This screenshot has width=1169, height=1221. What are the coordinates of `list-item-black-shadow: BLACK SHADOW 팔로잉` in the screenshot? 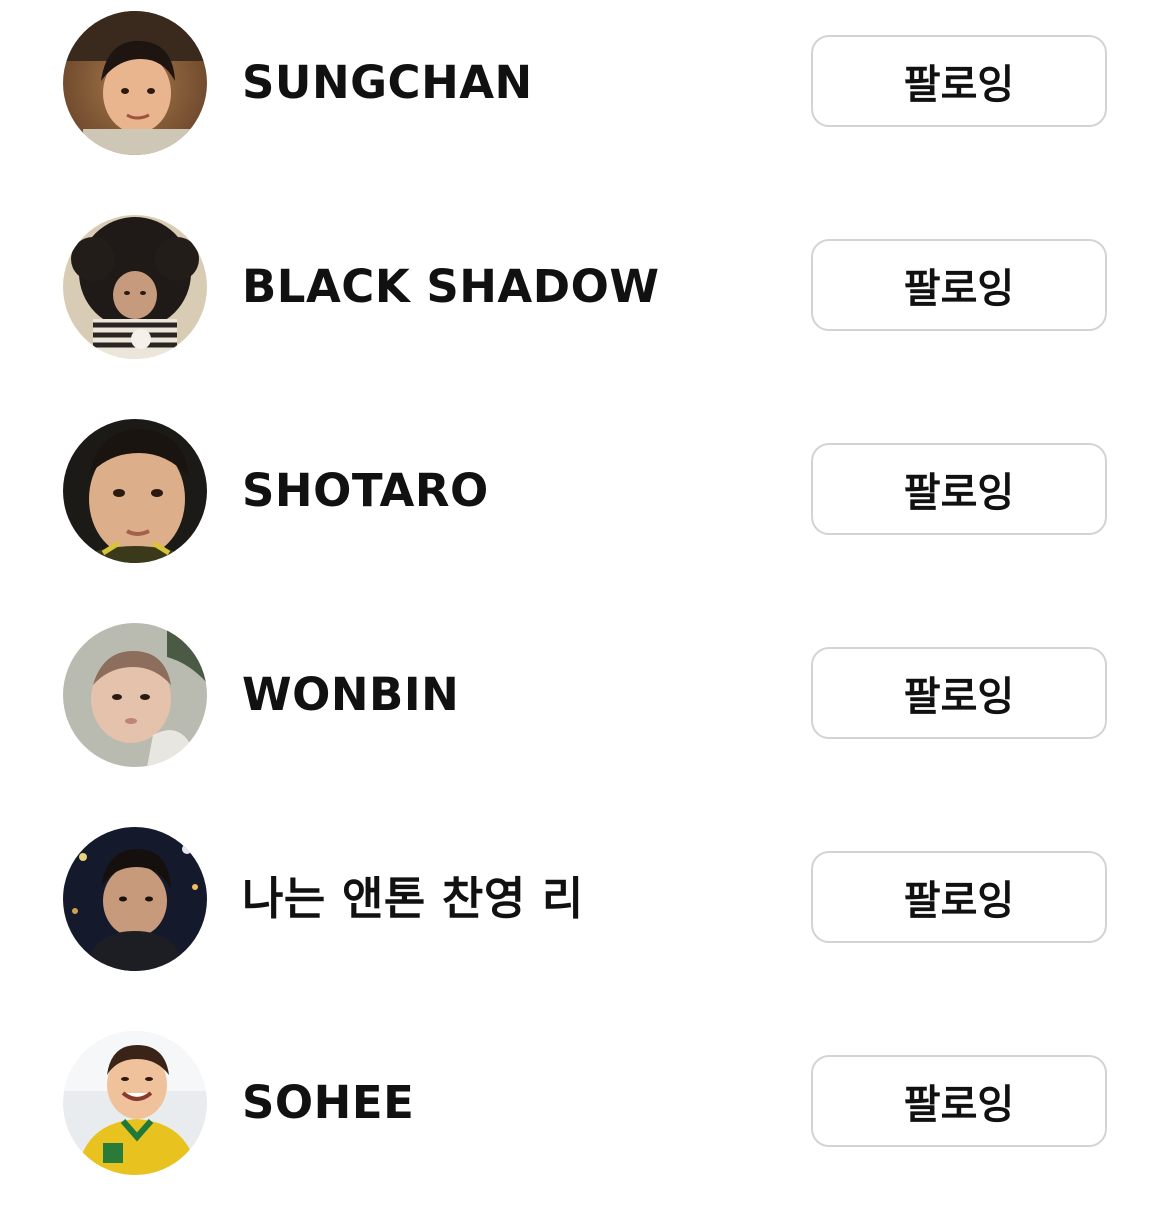 It's located at (584, 287).